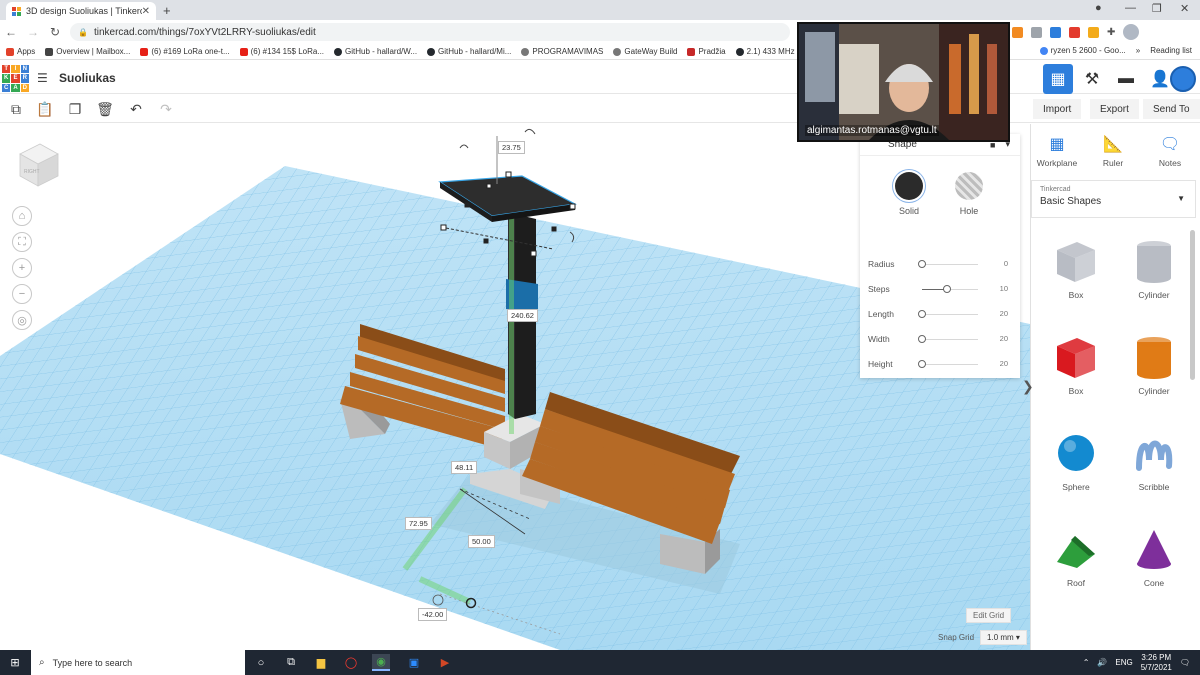 This screenshot has width=1200, height=675. Describe the element at coordinates (166, 109) in the screenshot. I see `redo-icon: ↷` at that location.